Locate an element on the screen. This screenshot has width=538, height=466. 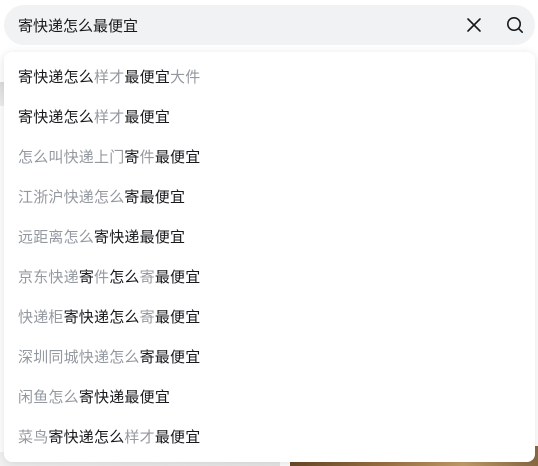
search-icon is located at coordinates (515, 25).